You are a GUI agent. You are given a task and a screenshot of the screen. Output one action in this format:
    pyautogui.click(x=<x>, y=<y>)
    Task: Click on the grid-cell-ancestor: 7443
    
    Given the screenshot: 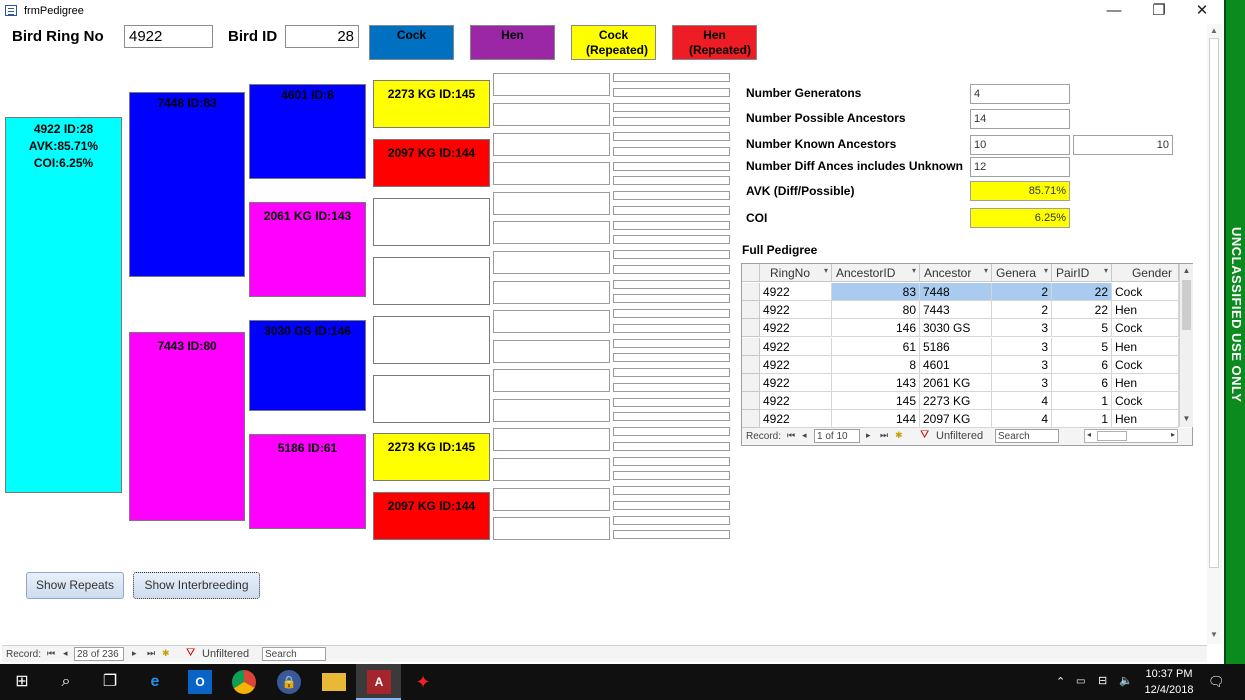 What is the action you would take?
    pyautogui.click(x=956, y=310)
    